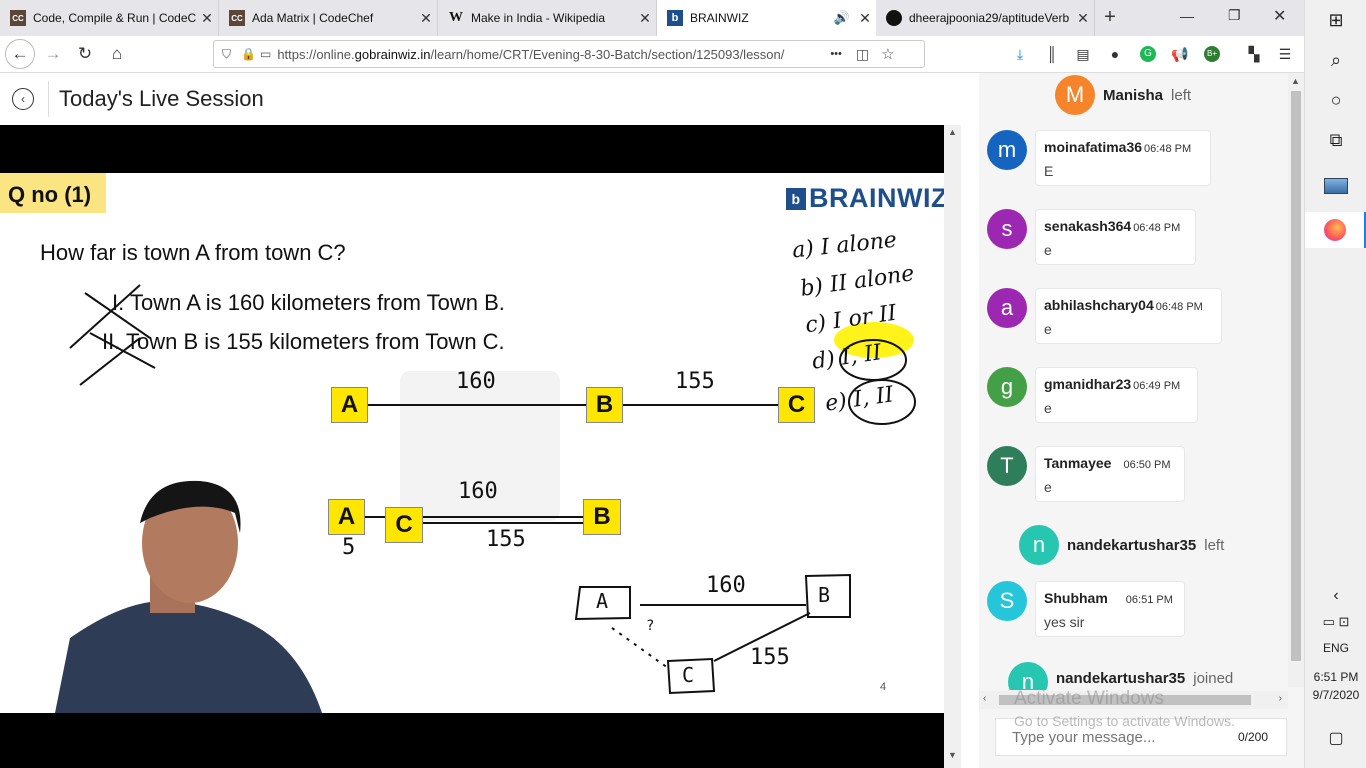  Describe the element at coordinates (970, 420) in the screenshot. I see `spacer` at that location.